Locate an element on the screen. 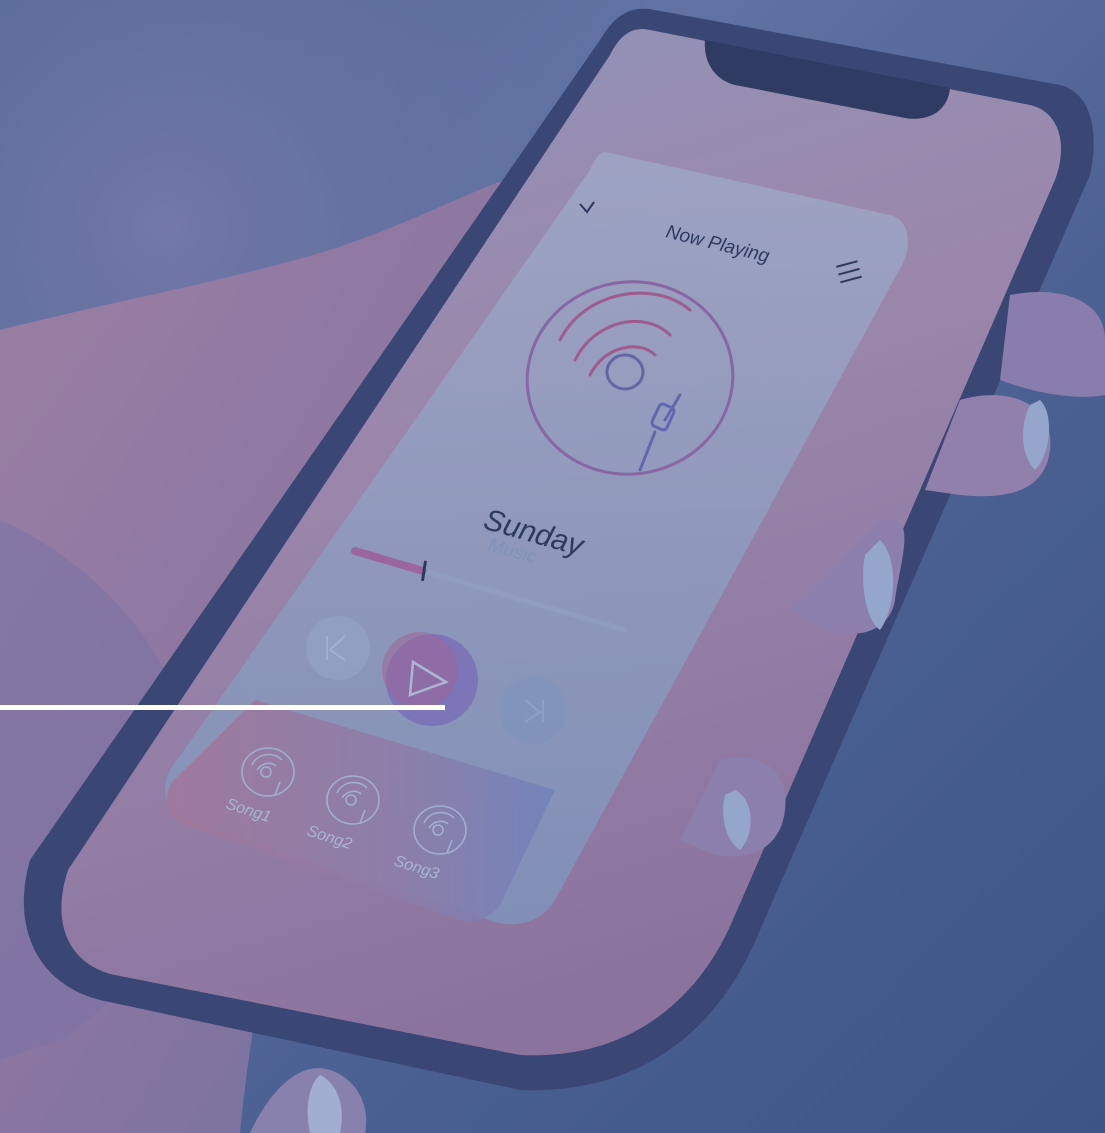  accent-line is located at coordinates (222, 707).